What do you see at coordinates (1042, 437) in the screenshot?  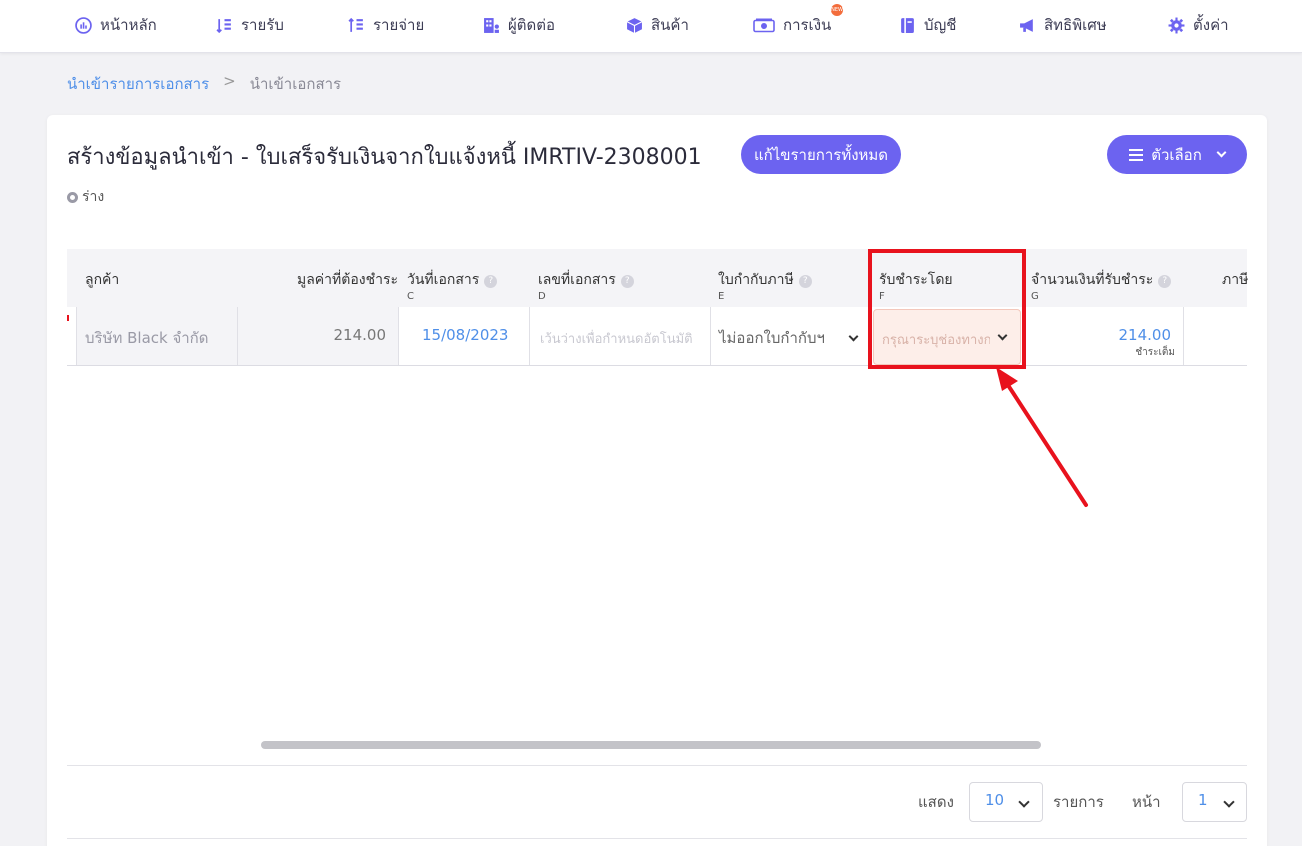 I see `annotation-arrow-icon` at bounding box center [1042, 437].